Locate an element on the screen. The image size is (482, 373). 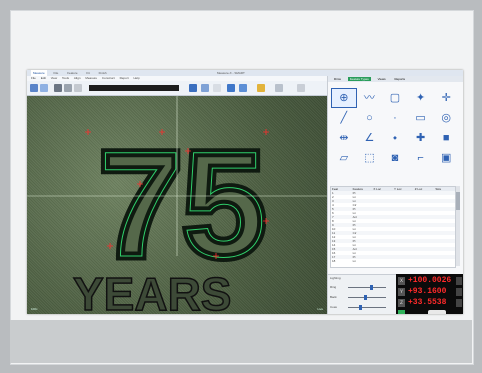
crosshair-icon: ⊕ is located at coordinates (344, 98).